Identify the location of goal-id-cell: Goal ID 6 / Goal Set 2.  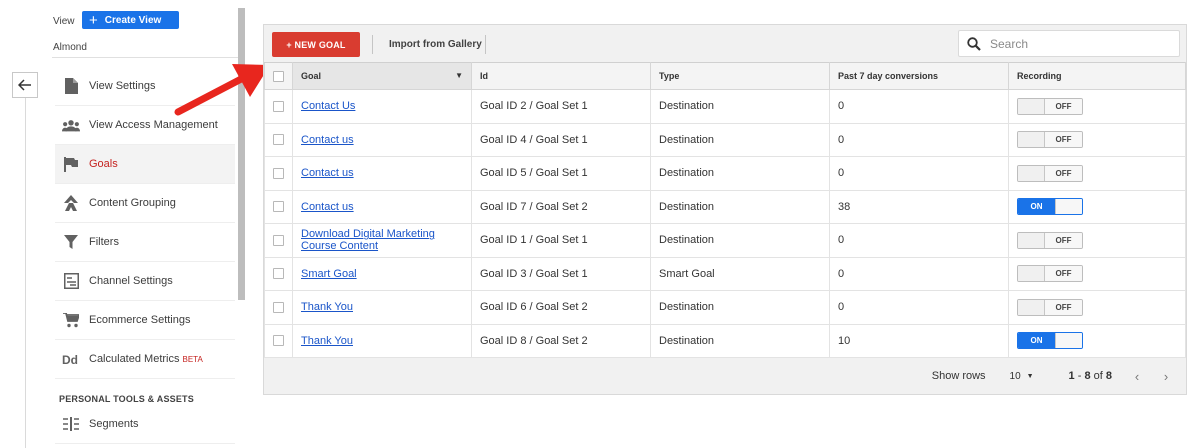
(561, 307).